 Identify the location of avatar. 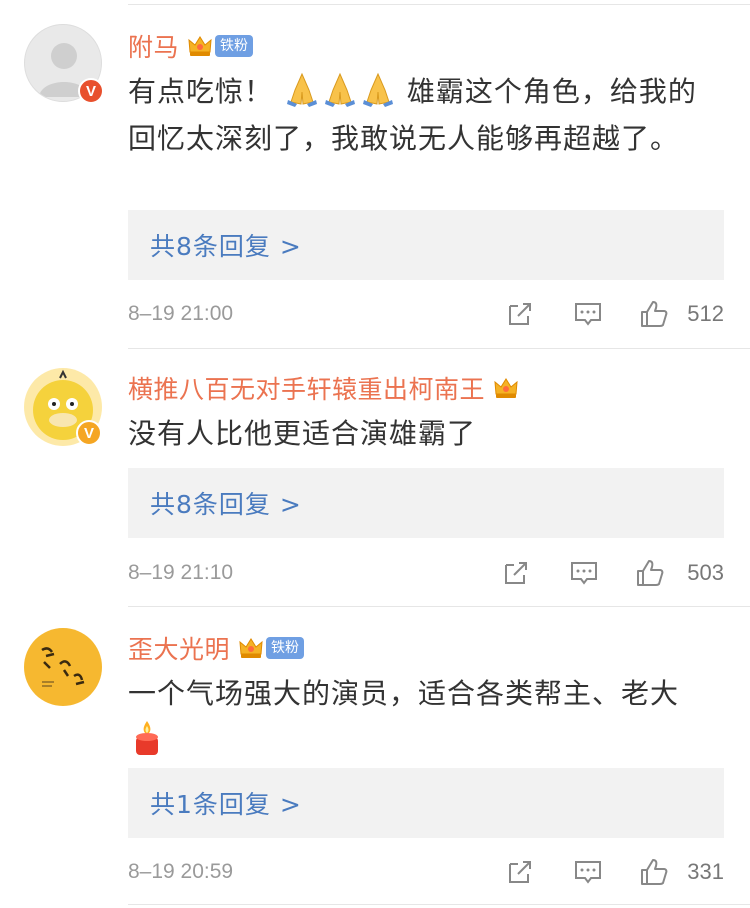
(63, 667).